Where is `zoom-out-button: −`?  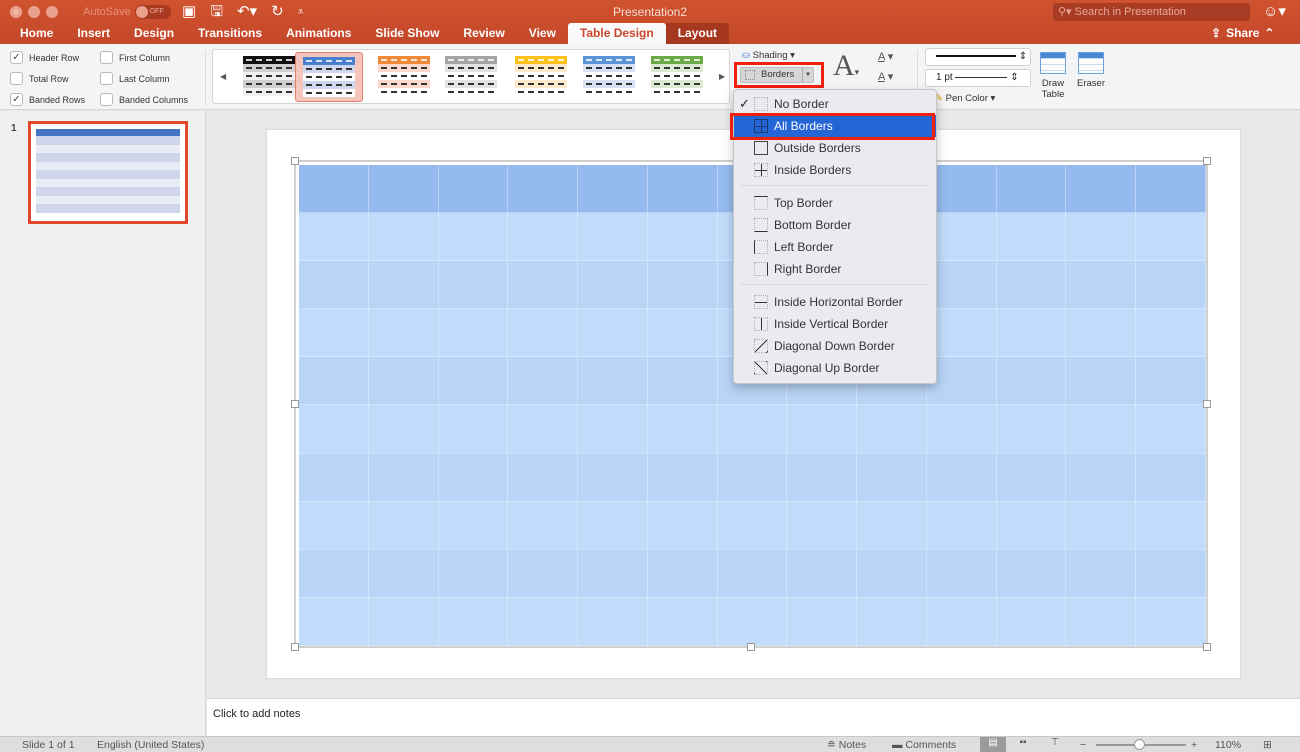 zoom-out-button: − is located at coordinates (1083, 745).